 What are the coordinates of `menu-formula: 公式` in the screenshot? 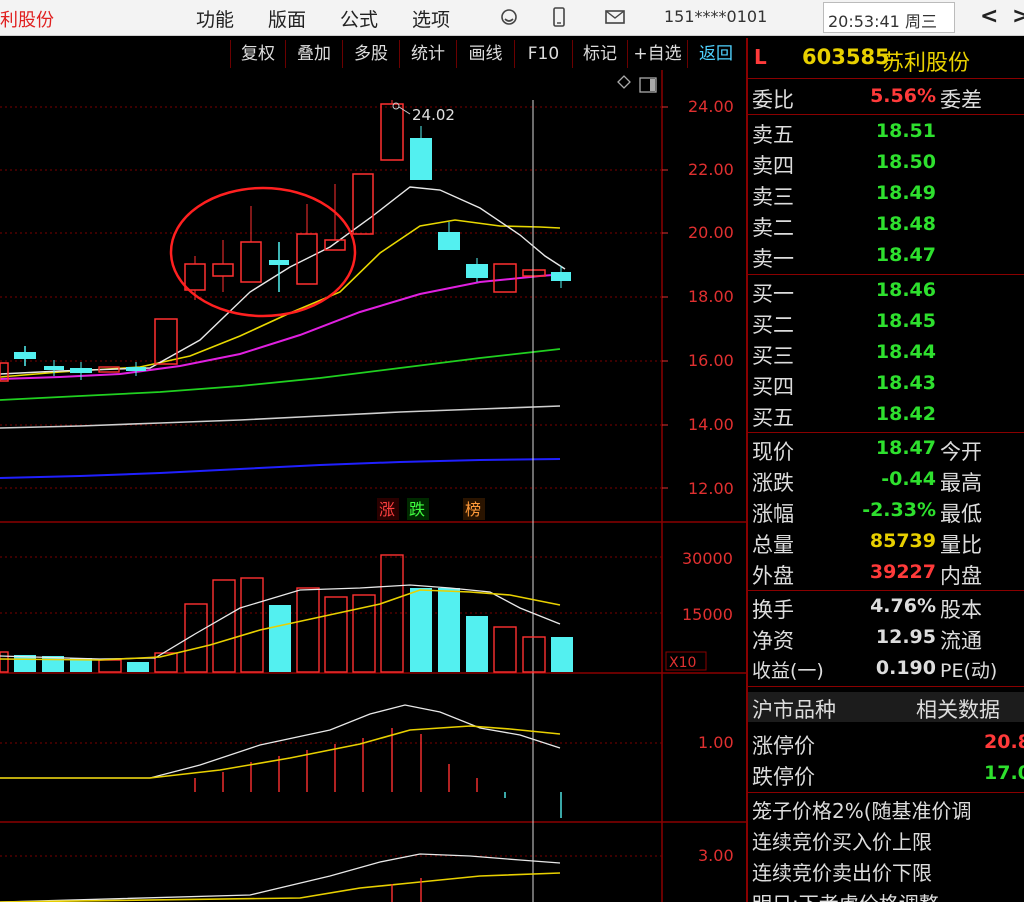 It's located at (359, 18).